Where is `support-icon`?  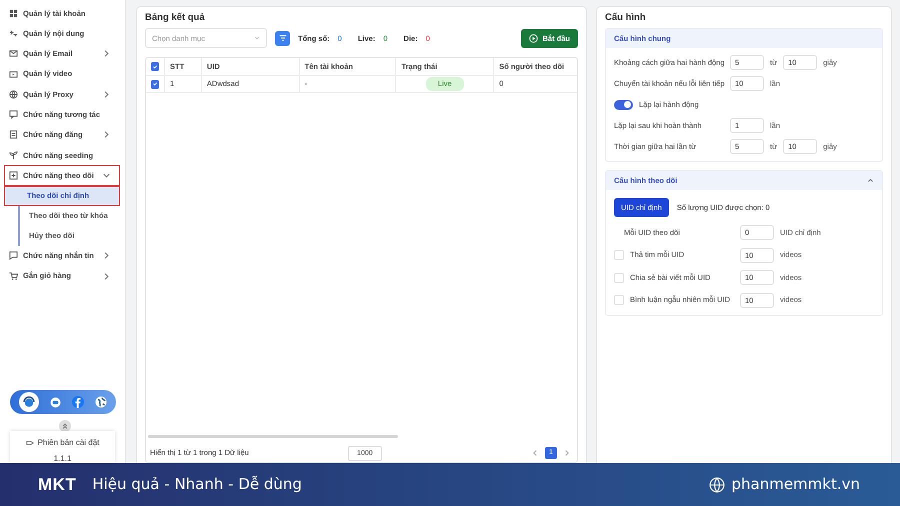
support-icon is located at coordinates (28, 402).